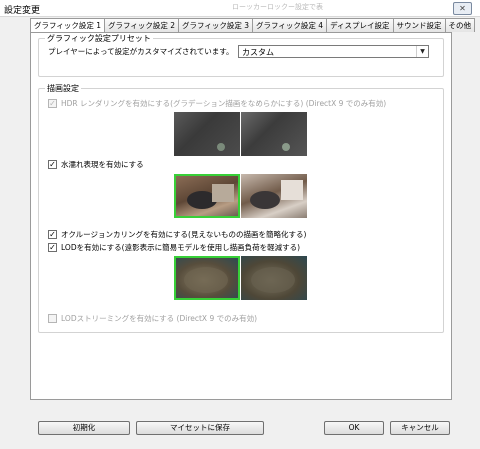  What do you see at coordinates (52, 103) in the screenshot?
I see `hdr-checkbox: ✓` at bounding box center [52, 103].